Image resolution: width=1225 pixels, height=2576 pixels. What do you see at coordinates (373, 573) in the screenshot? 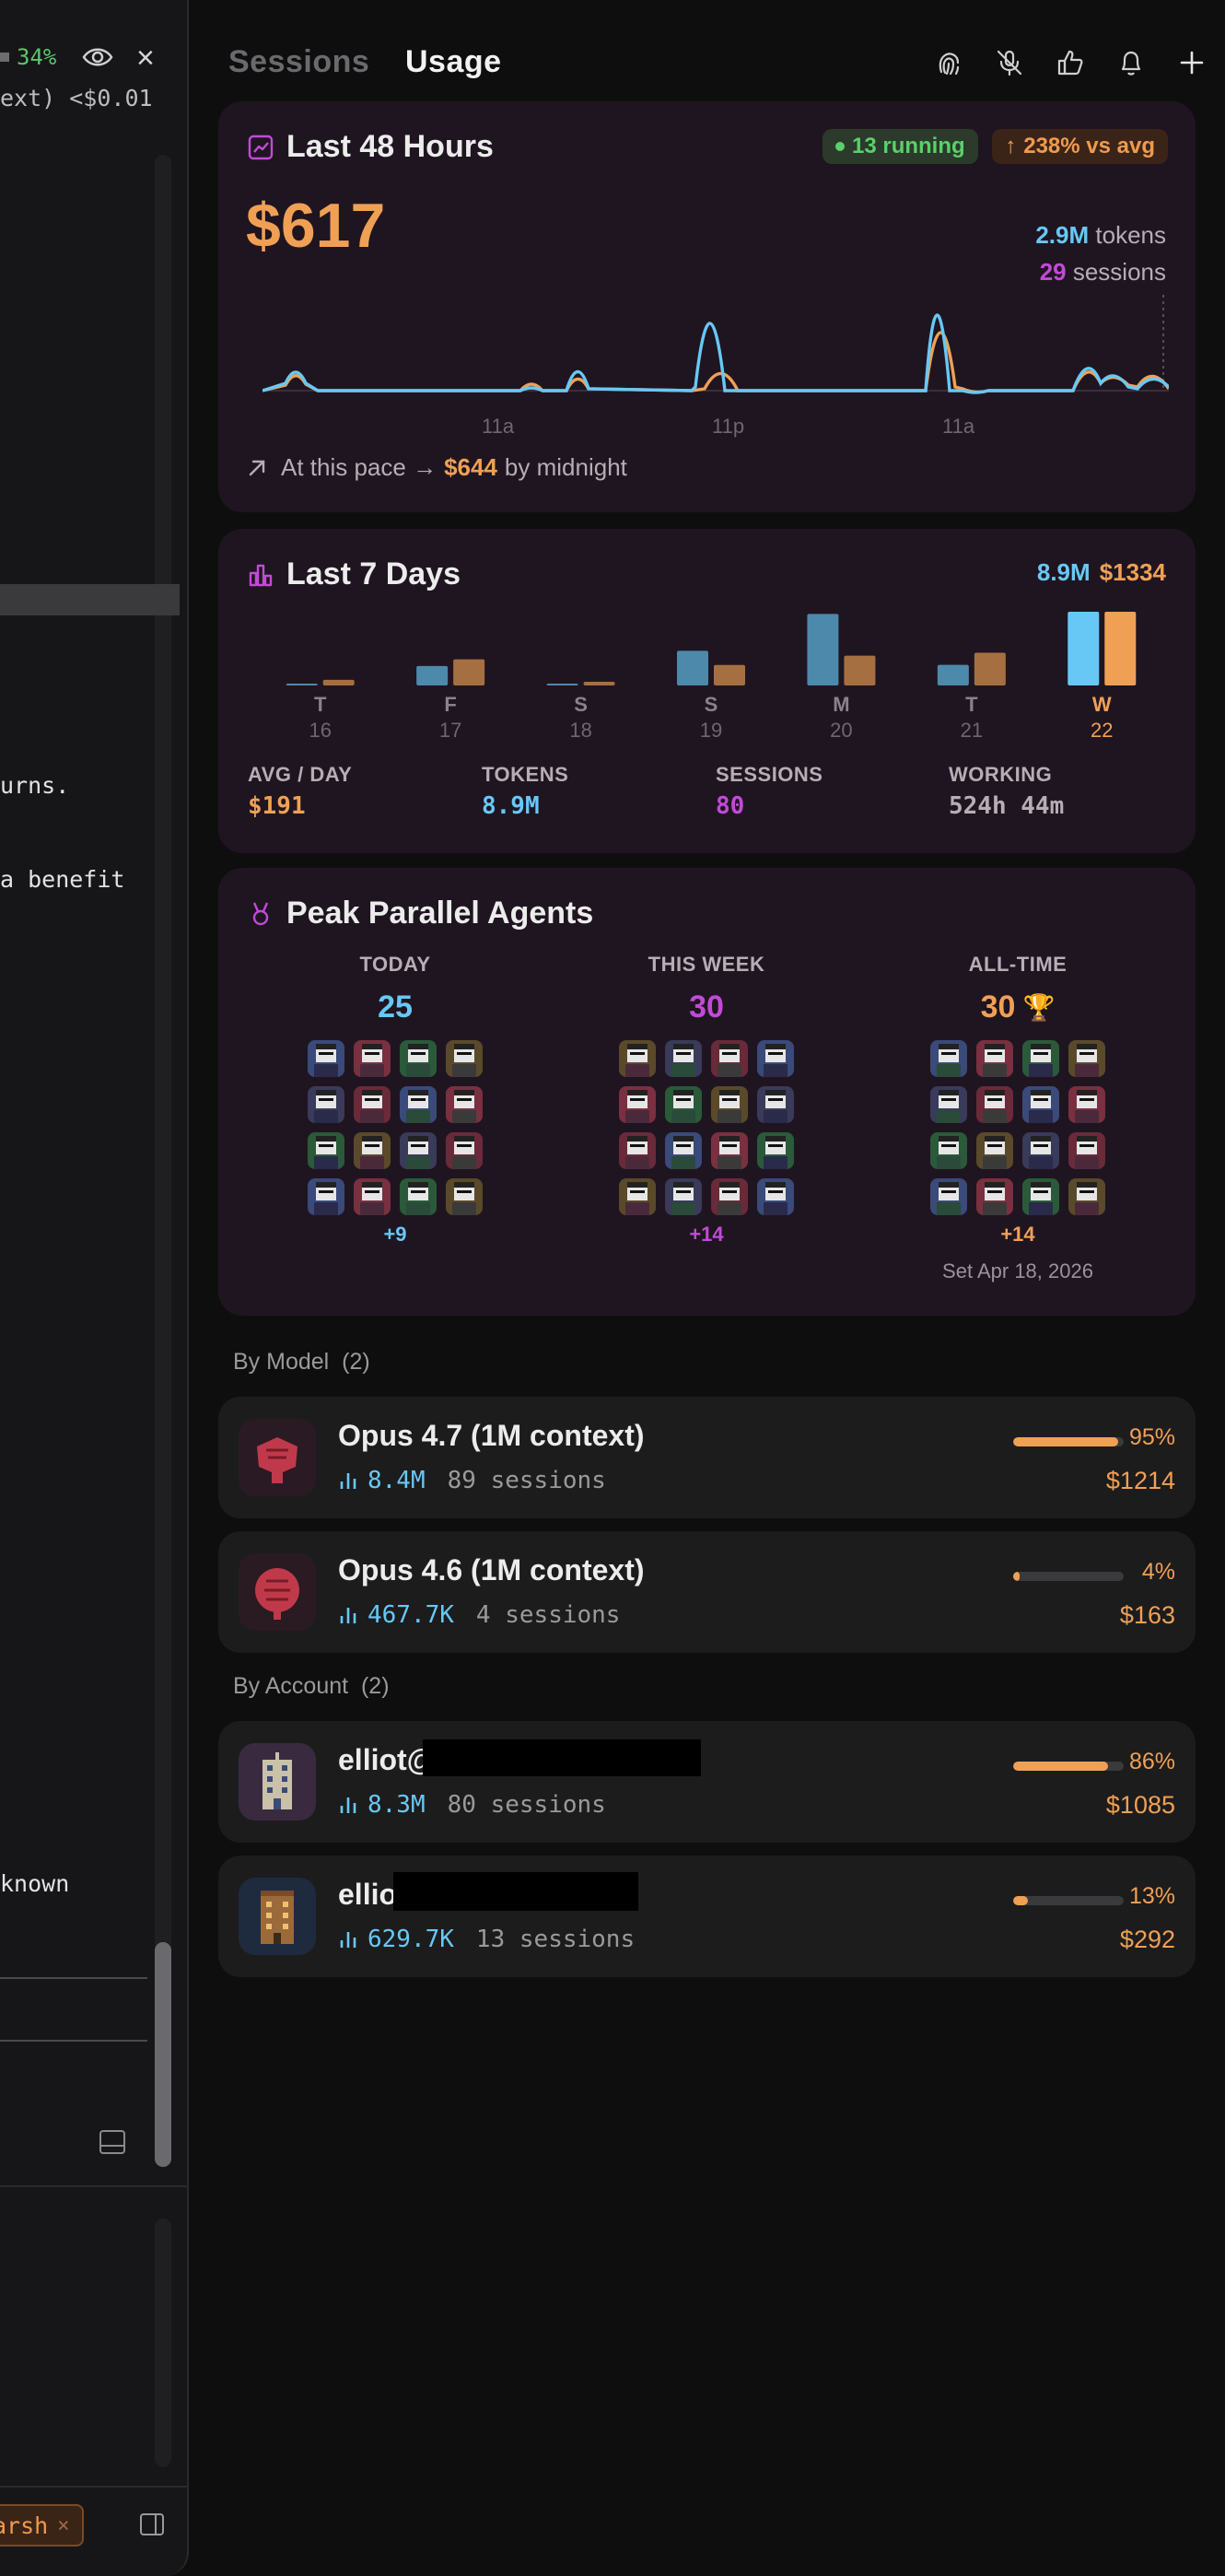
I see `last-7-title: Last 7 Days` at bounding box center [373, 573].